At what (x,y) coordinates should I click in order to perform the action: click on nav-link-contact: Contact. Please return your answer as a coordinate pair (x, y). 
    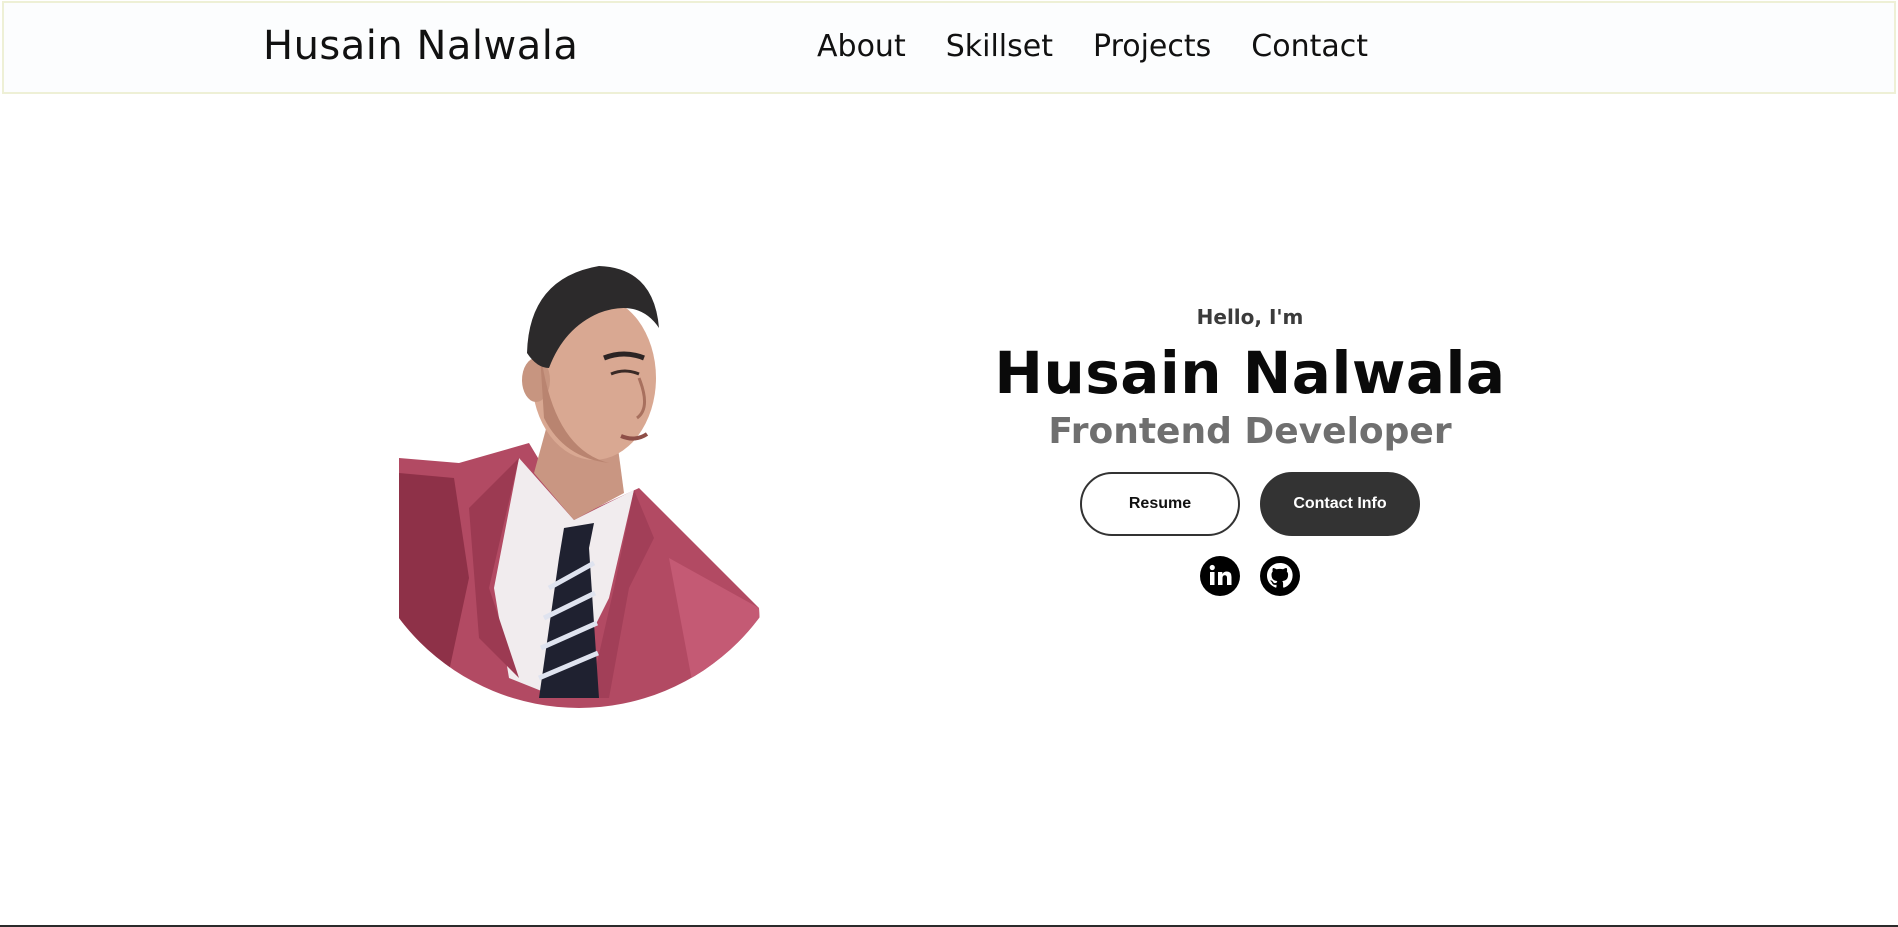
    Looking at the image, I should click on (1309, 46).